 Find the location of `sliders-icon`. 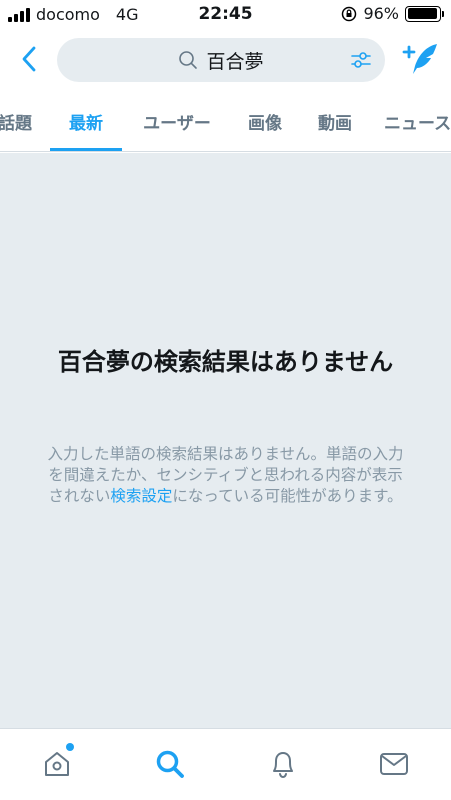

sliders-icon is located at coordinates (361, 60).